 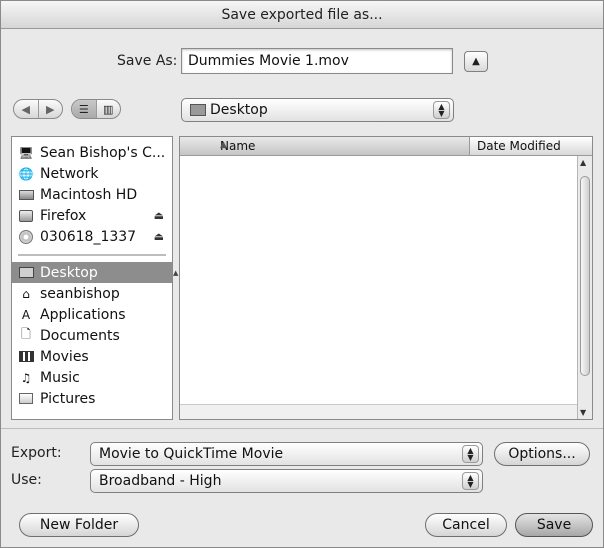 What do you see at coordinates (64, 356) in the screenshot?
I see `sidebar-item-label: Movies` at bounding box center [64, 356].